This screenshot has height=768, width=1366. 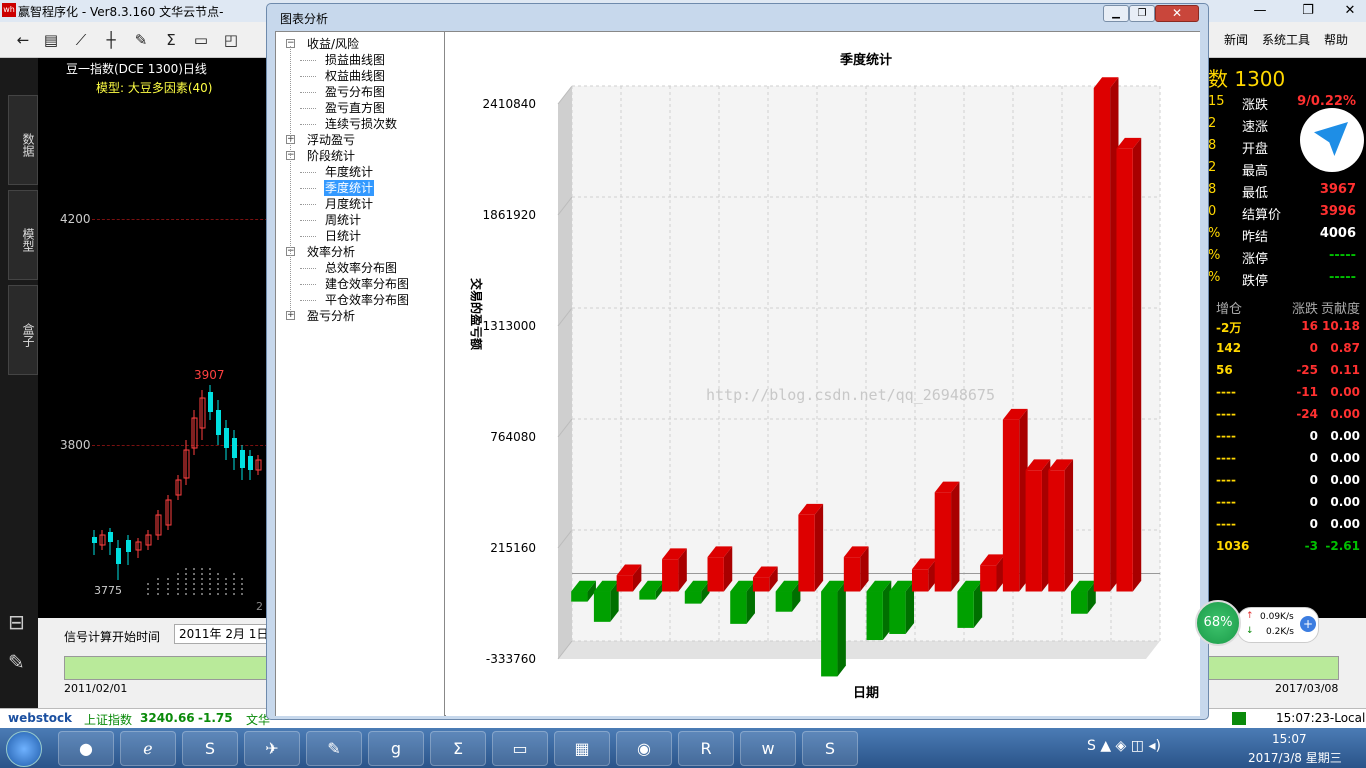 I want to click on rail-tab-box: 盒子, so click(x=23, y=330).